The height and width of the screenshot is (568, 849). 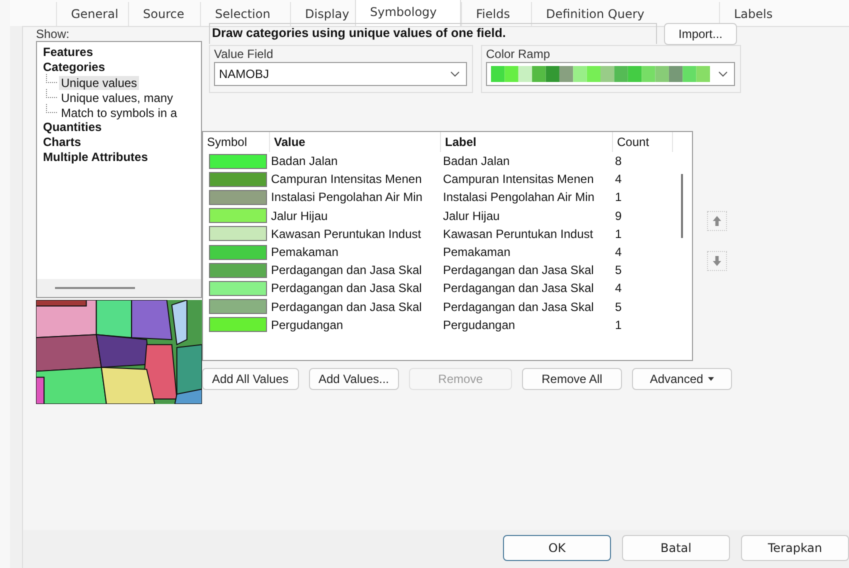 I want to click on table-cell-text: 8, so click(x=618, y=161).